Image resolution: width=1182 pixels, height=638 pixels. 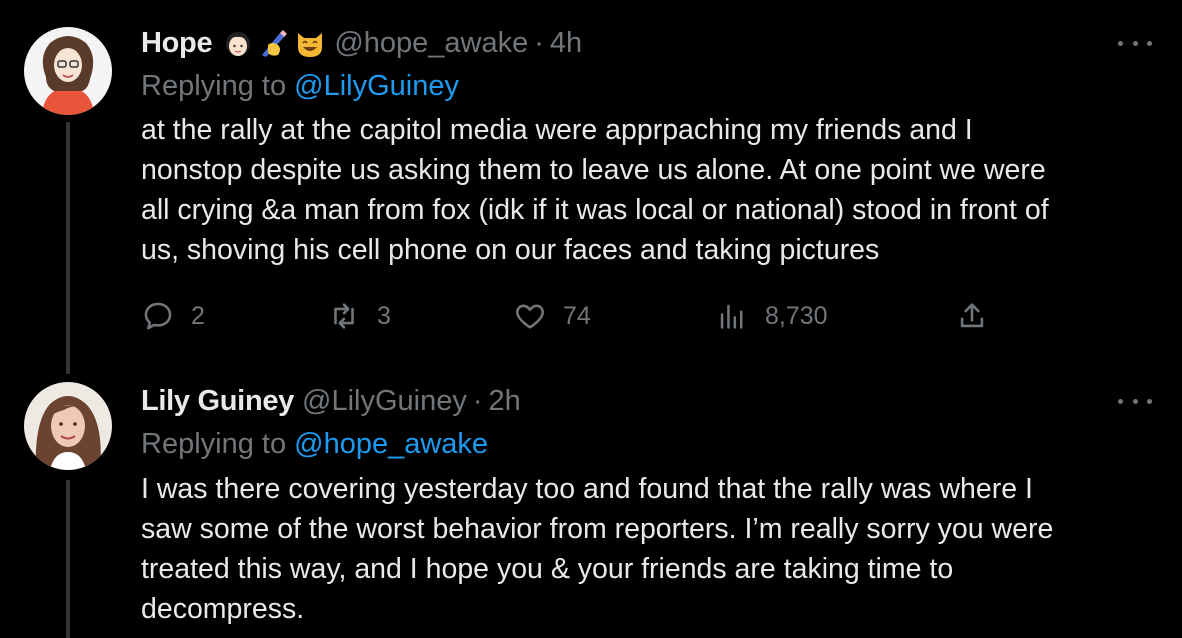 I want to click on reply-count: 2, so click(x=198, y=315).